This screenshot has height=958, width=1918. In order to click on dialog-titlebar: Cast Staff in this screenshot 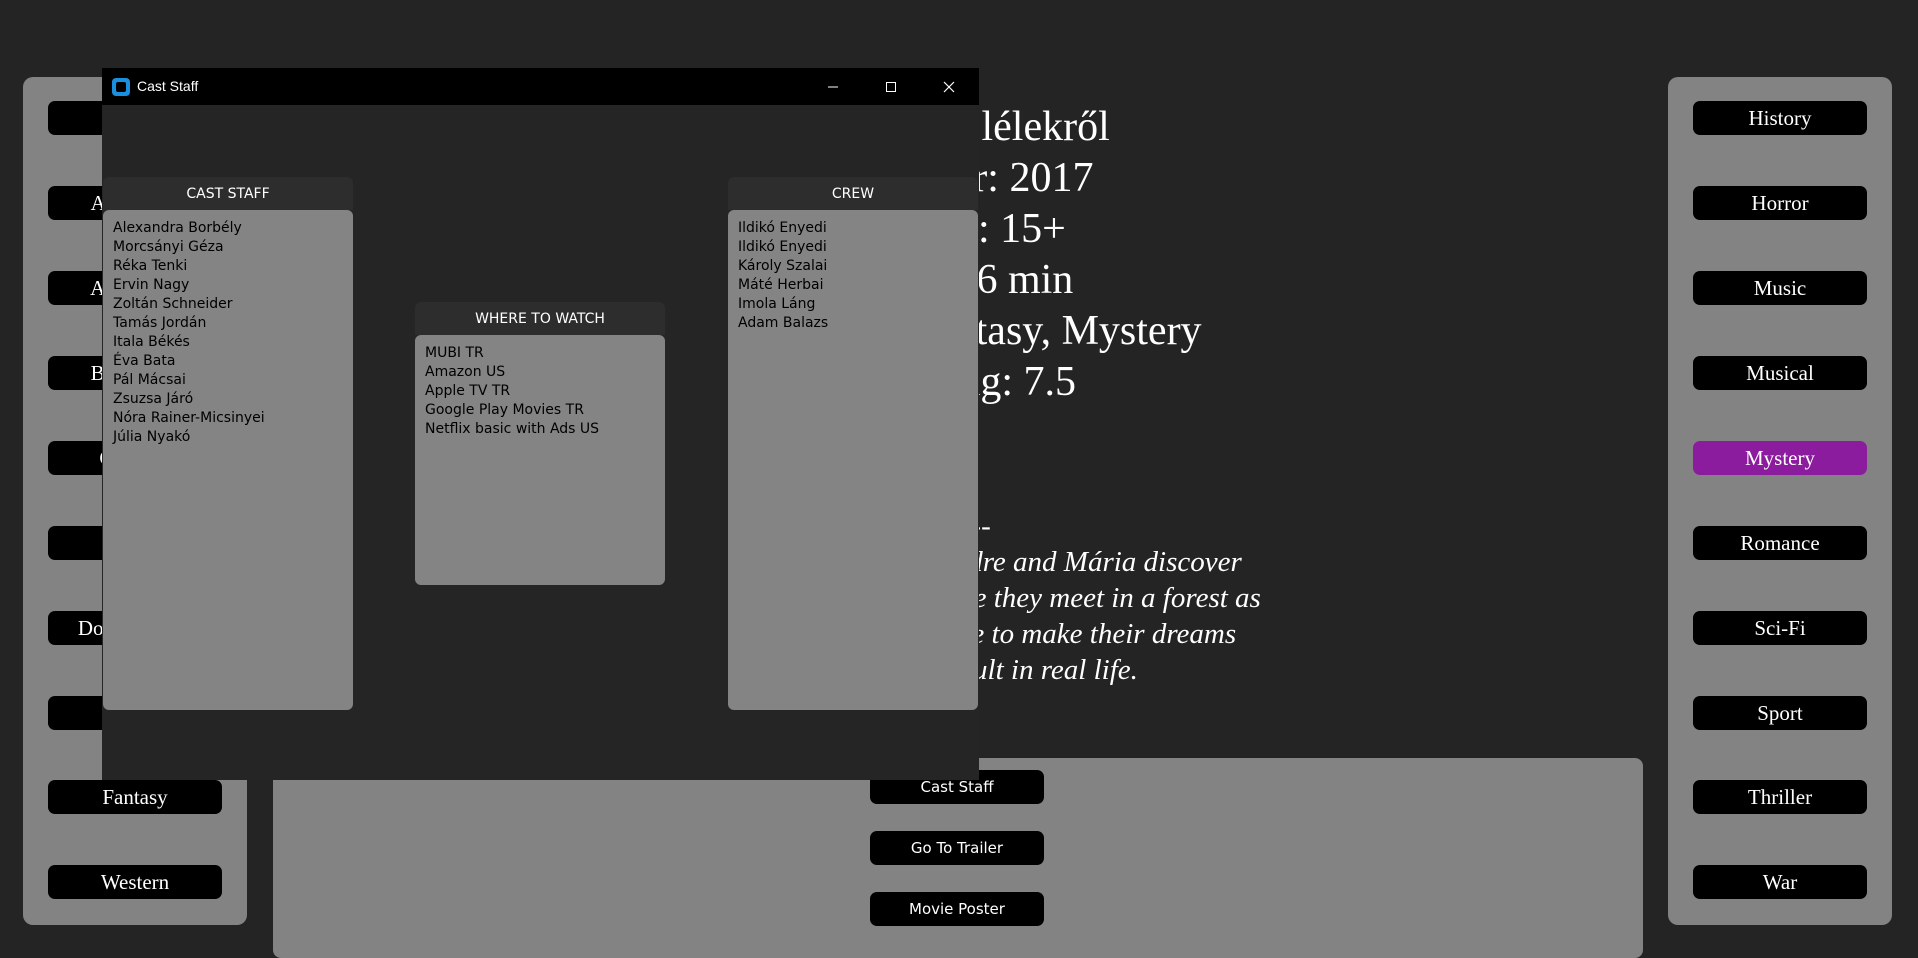, I will do `click(540, 86)`.